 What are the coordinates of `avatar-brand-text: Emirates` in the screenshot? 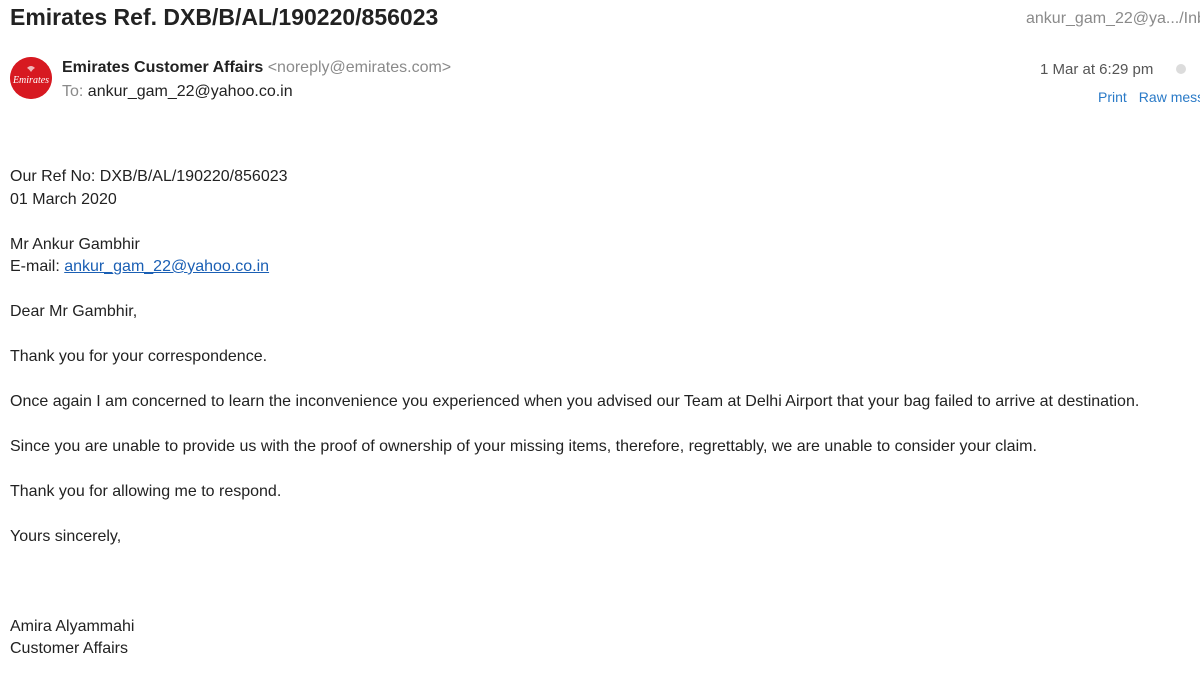 It's located at (30, 80).